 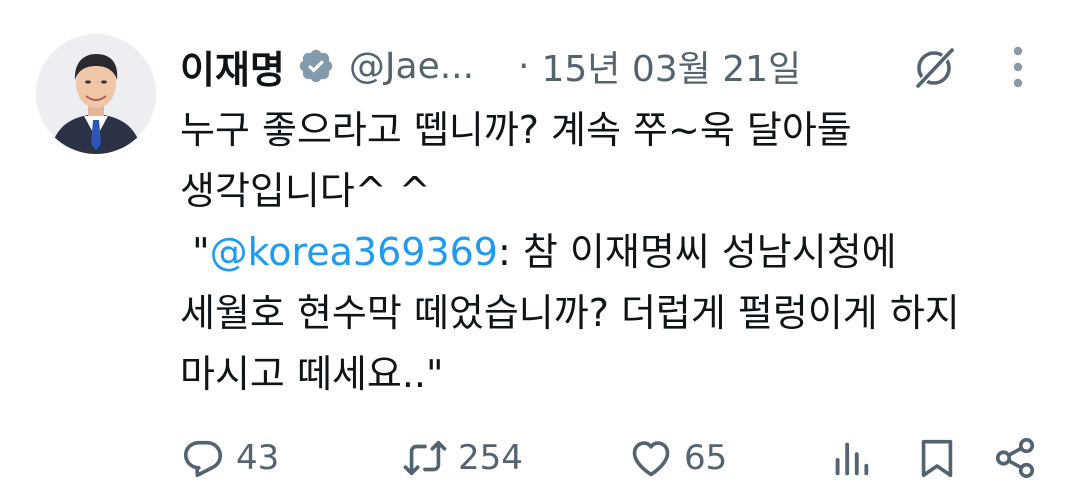 I want to click on grok-icon, so click(x=934, y=68).